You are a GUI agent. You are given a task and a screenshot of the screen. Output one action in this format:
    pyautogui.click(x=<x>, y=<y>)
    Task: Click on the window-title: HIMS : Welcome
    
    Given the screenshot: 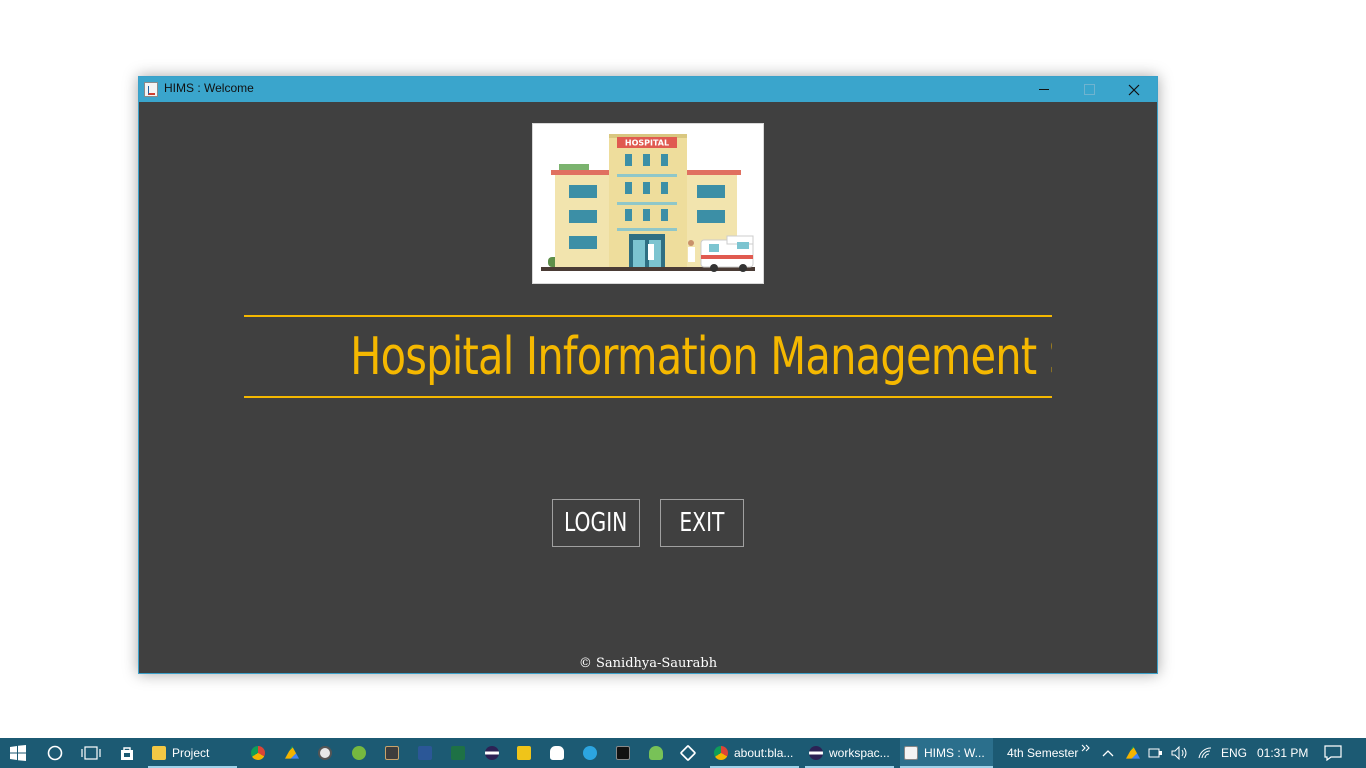 What is the action you would take?
    pyautogui.click(x=209, y=88)
    